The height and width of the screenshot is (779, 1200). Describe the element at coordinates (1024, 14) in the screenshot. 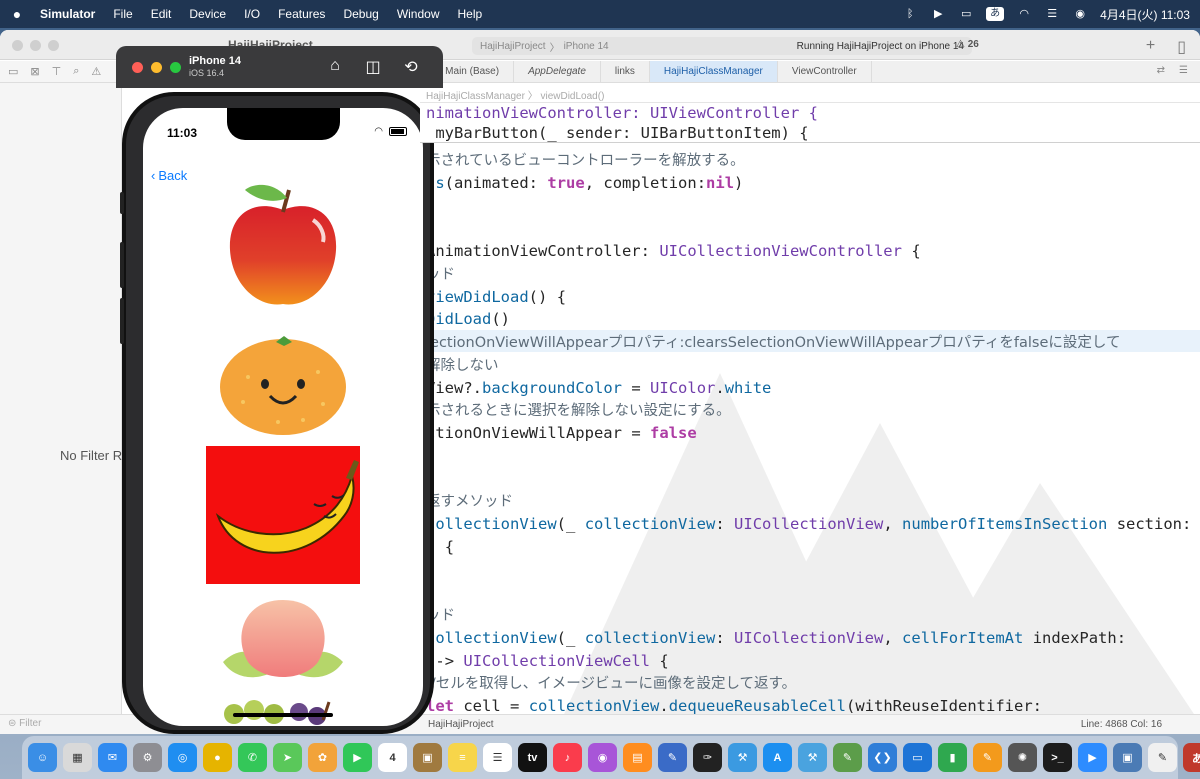

I see `wifi-icon: ◠` at that location.